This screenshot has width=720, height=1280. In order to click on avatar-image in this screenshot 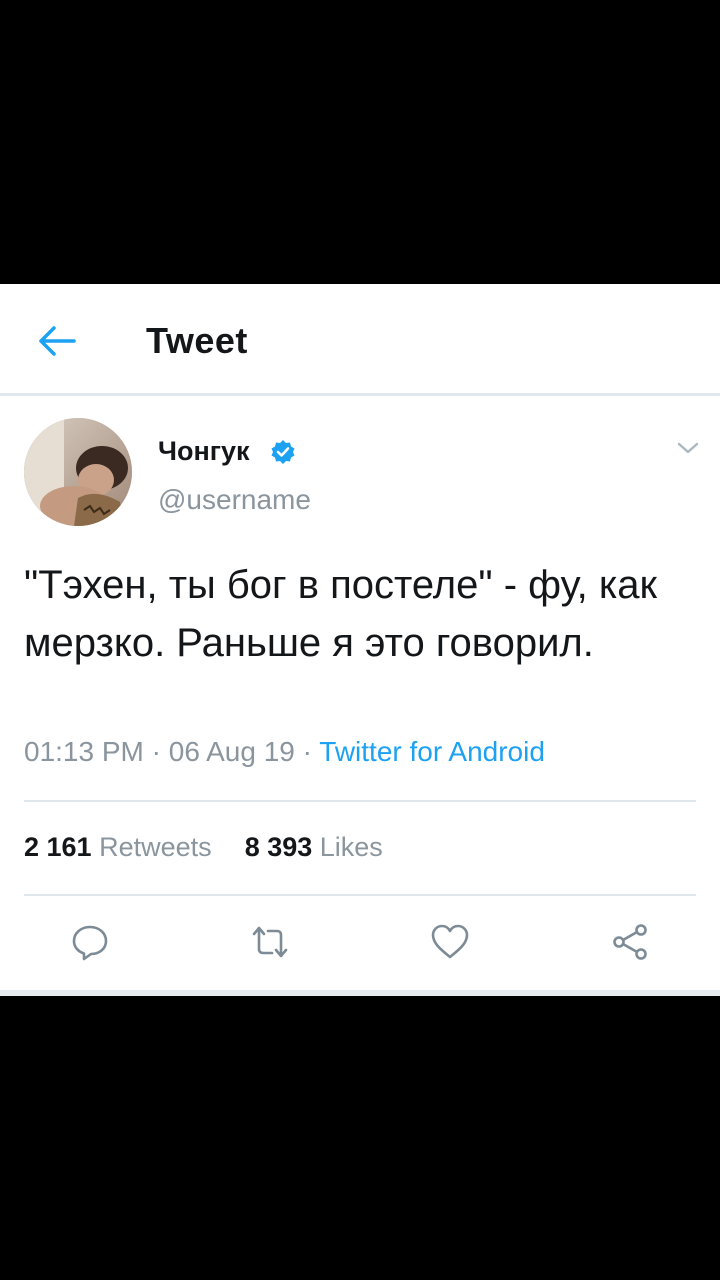, I will do `click(78, 472)`.